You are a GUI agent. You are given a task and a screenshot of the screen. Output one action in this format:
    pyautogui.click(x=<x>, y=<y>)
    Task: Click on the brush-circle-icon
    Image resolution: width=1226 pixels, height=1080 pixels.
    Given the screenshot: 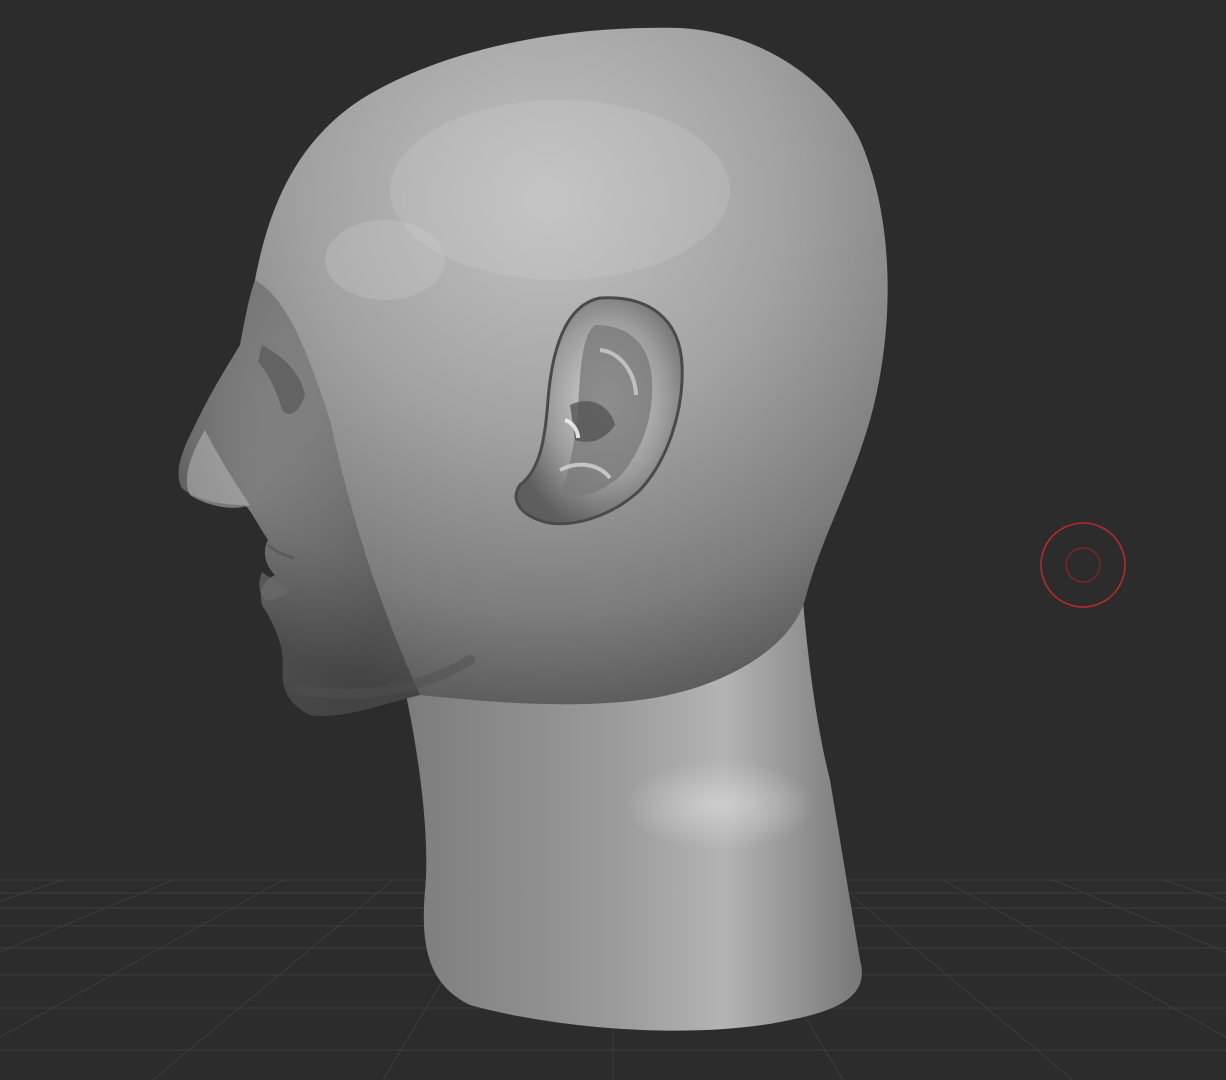 What is the action you would take?
    pyautogui.click(x=1083, y=565)
    